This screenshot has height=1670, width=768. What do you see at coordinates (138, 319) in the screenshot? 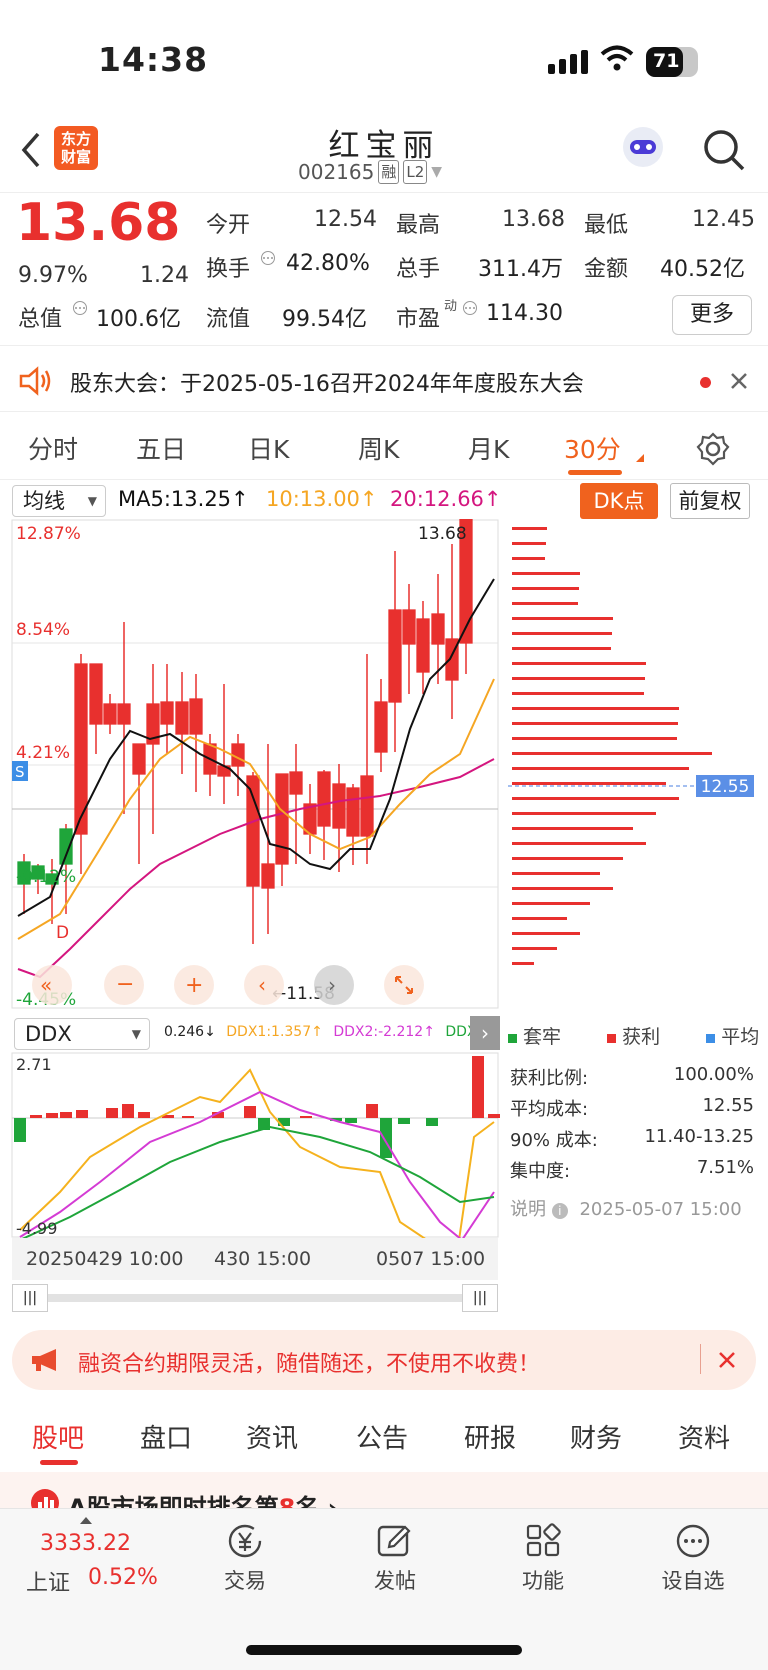
I see `market-cap: 100.6亿` at bounding box center [138, 319].